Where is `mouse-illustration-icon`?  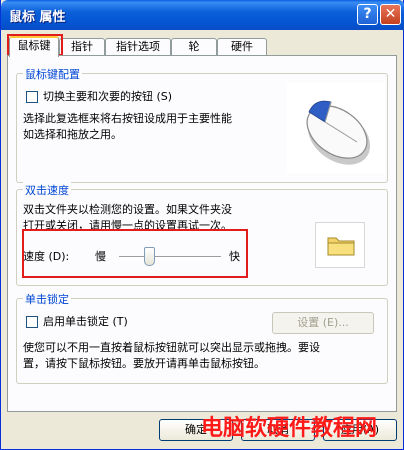 mouse-illustration-icon is located at coordinates (336, 128).